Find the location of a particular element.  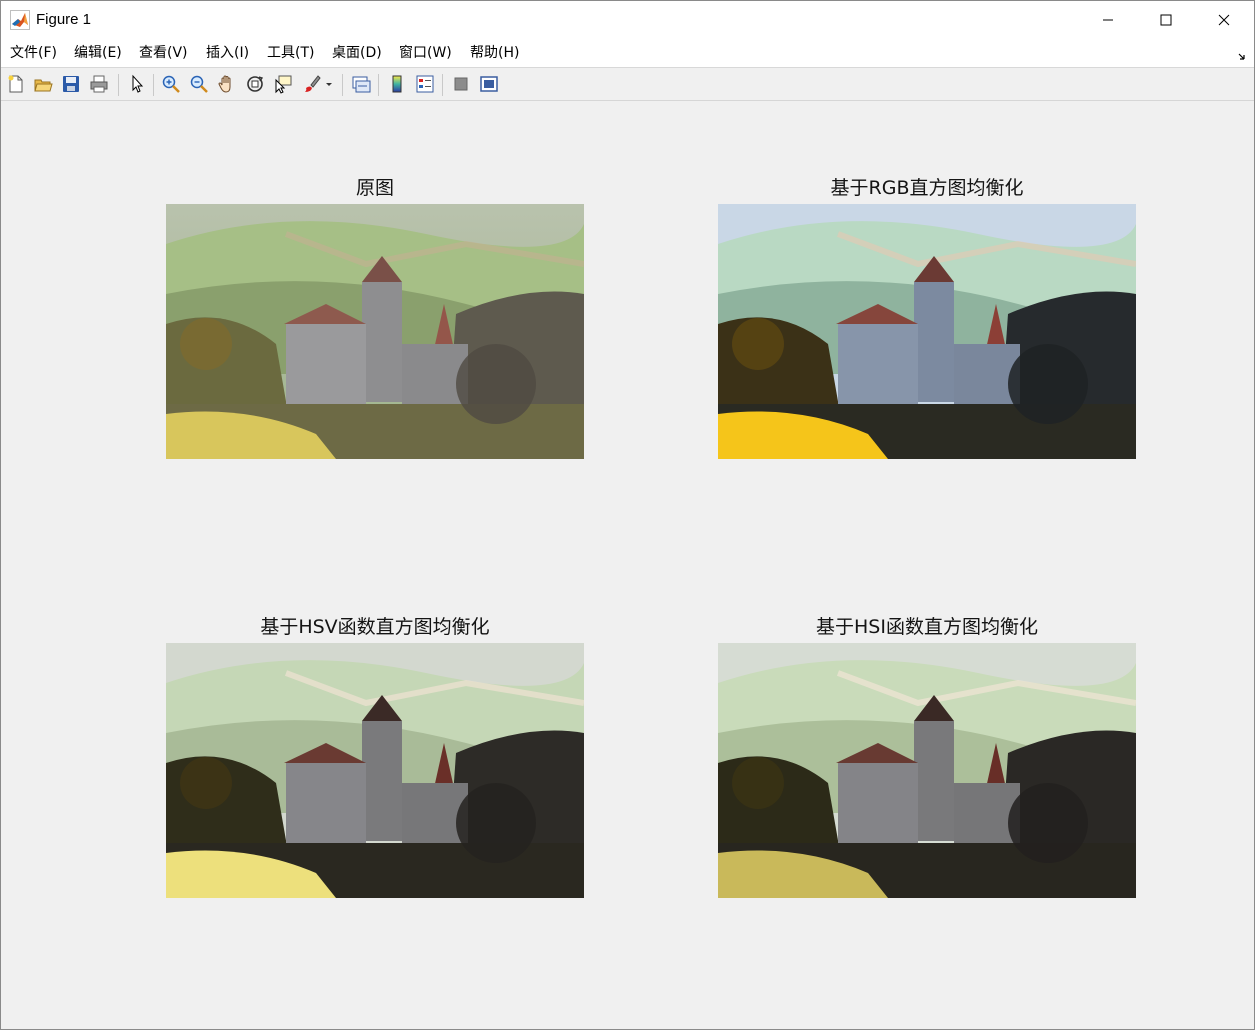

minimize-icon is located at coordinates (1108, 20).